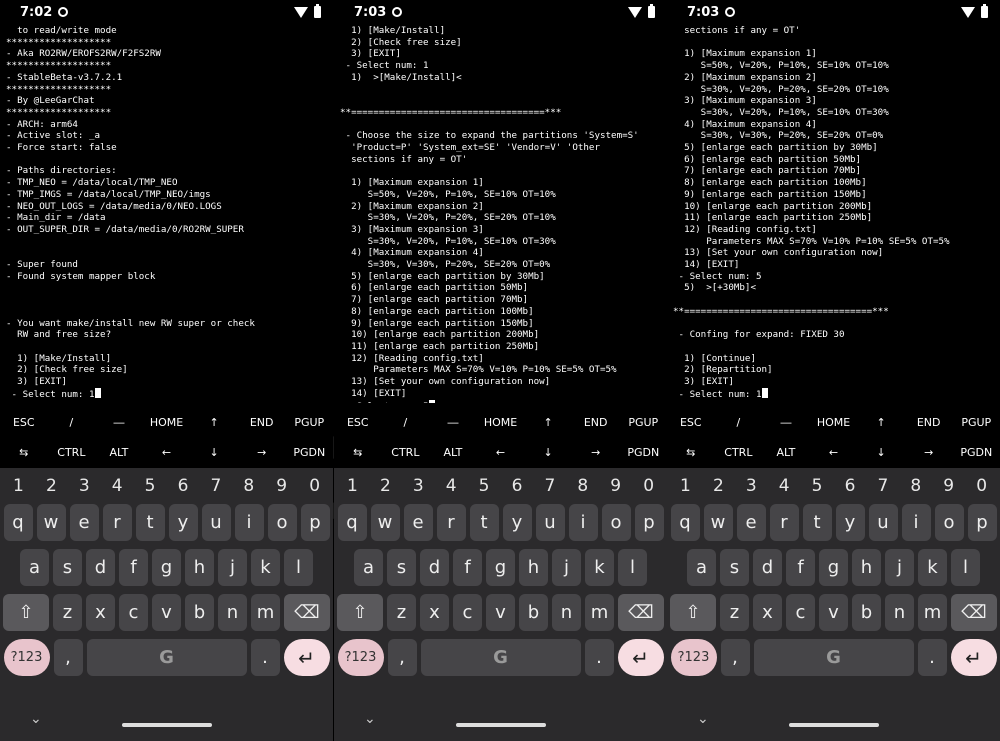  Describe the element at coordinates (932, 612) in the screenshot. I see `letter-key: m` at that location.